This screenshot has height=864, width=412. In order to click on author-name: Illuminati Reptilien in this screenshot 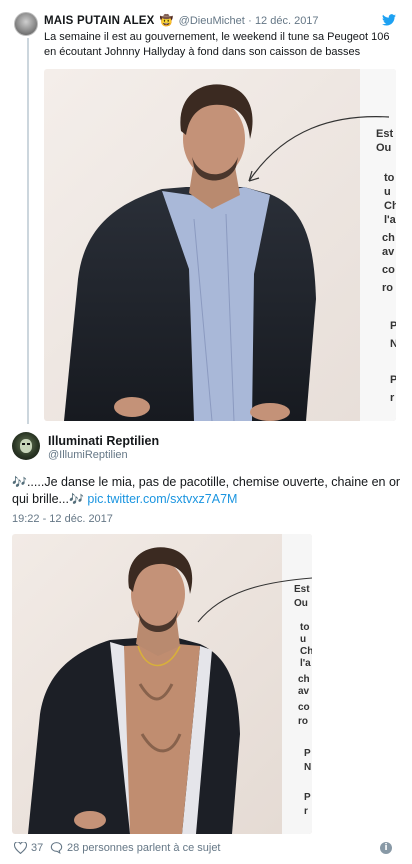, I will do `click(103, 441)`.